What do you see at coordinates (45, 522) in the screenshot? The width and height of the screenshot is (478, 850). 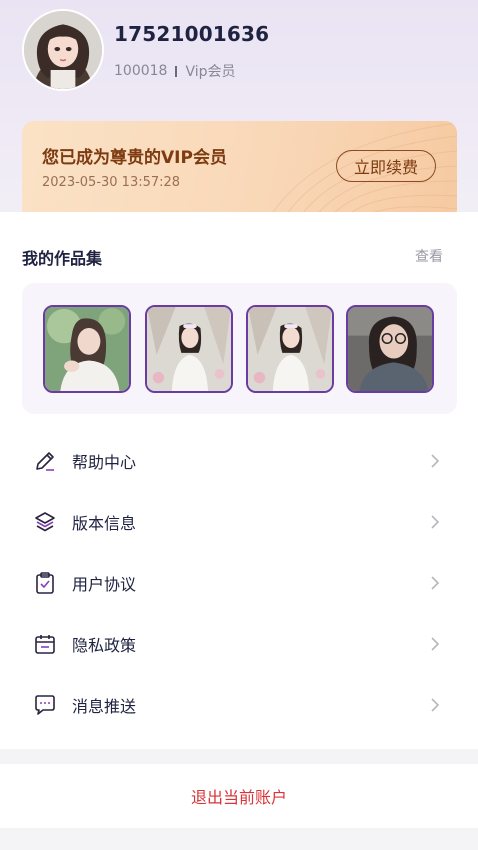 I see `layers-icon` at bounding box center [45, 522].